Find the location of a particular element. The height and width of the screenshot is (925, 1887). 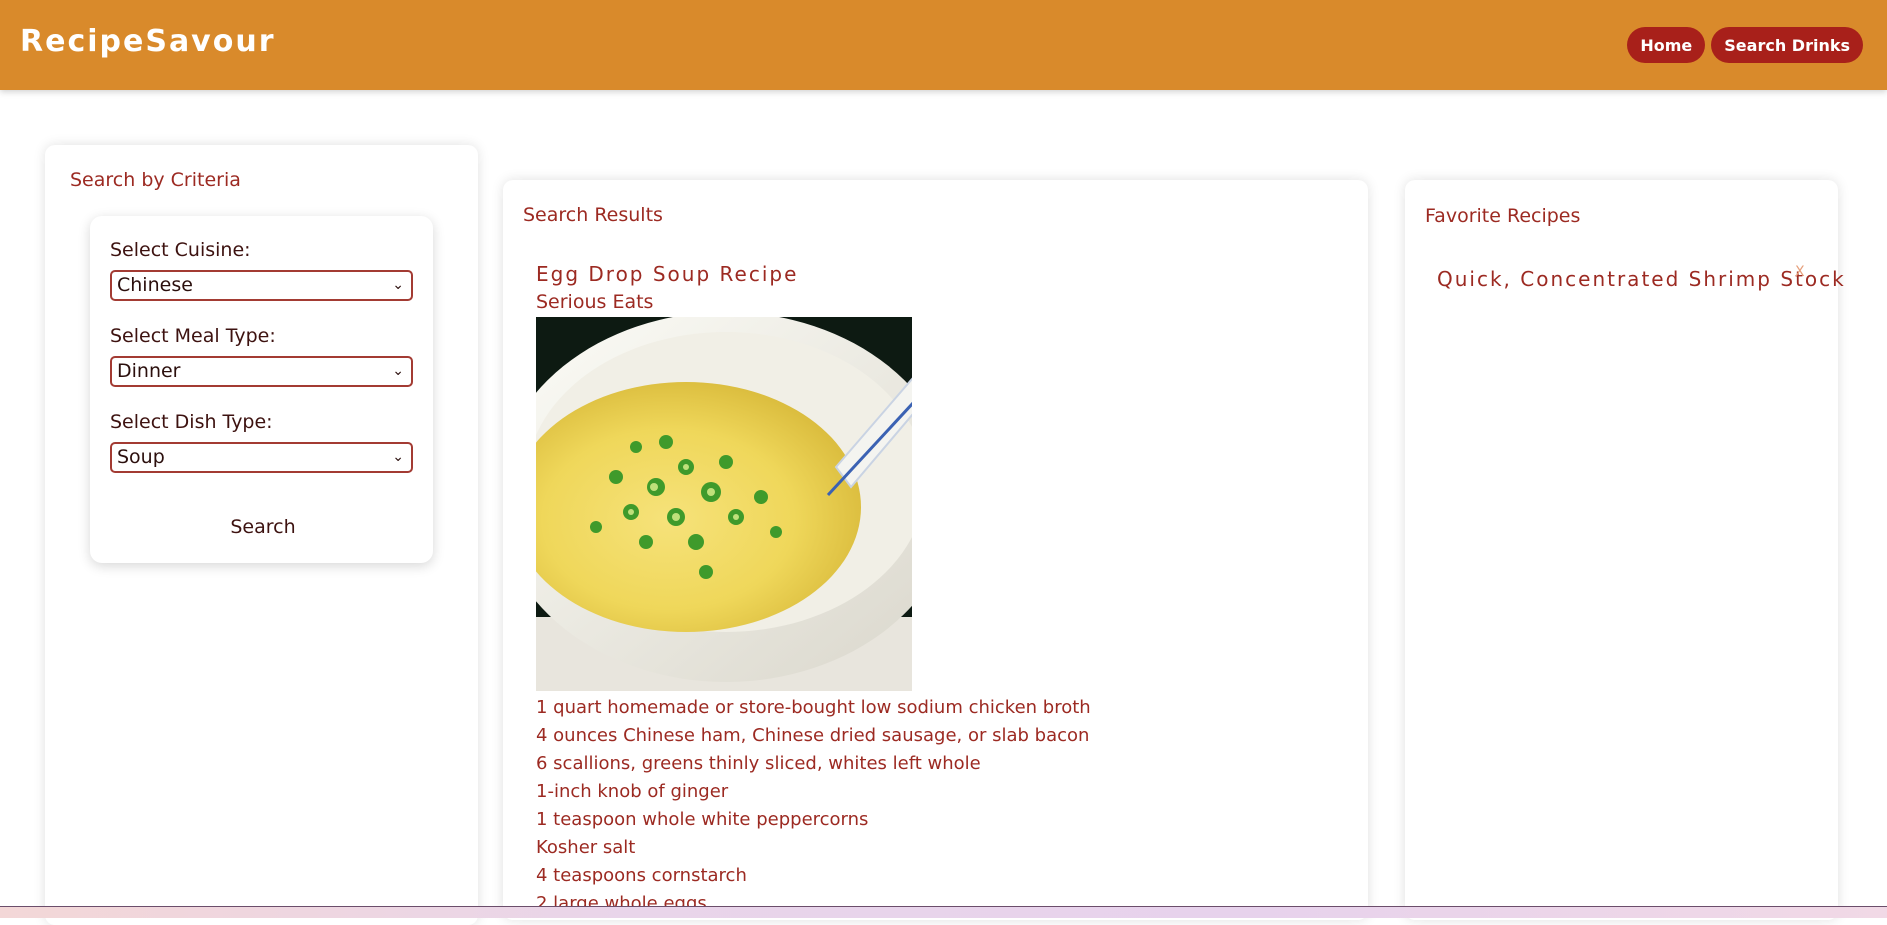

soup-bowl-image is located at coordinates (724, 504).